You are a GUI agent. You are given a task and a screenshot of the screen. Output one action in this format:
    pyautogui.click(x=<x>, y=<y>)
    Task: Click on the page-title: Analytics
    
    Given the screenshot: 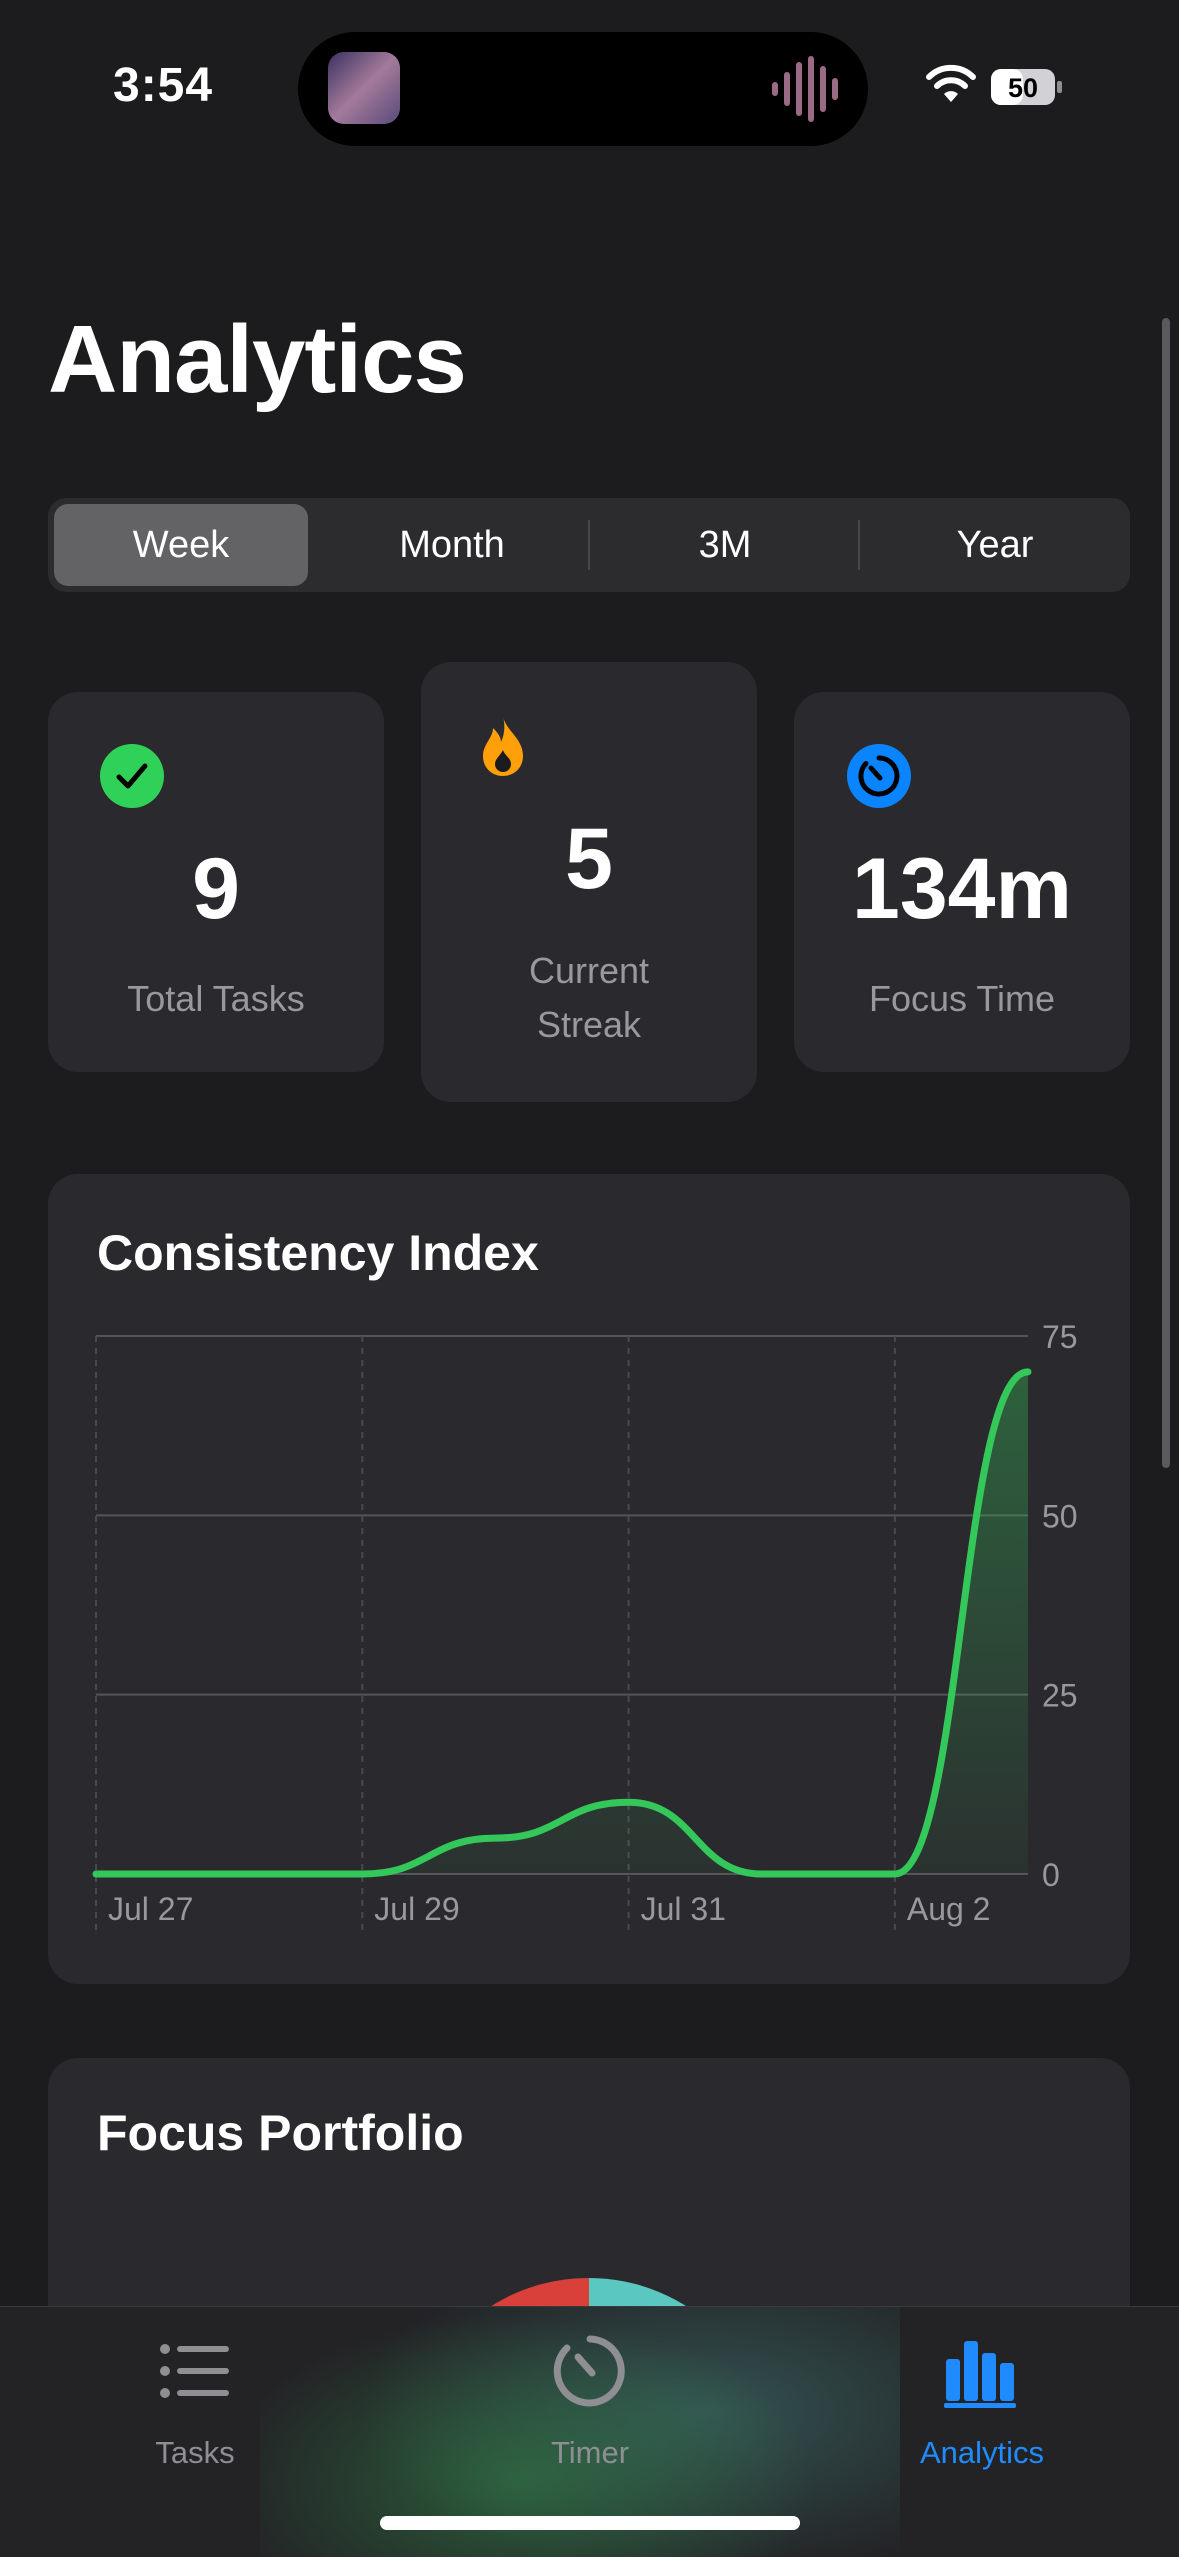 What is the action you would take?
    pyautogui.click(x=257, y=360)
    